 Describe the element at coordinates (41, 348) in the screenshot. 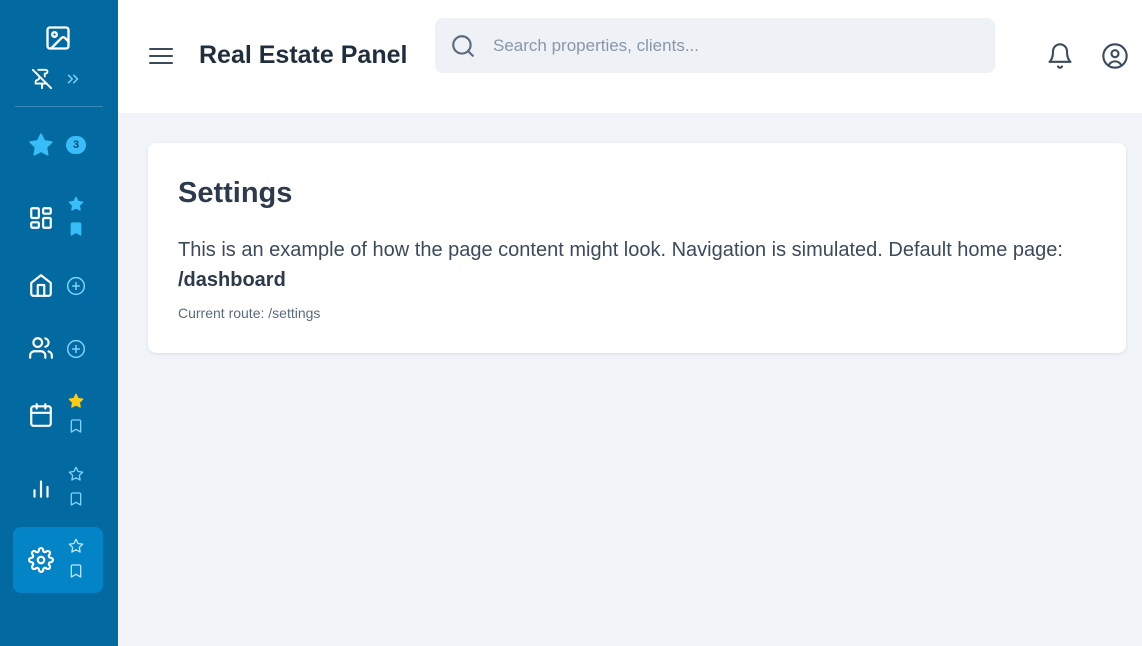

I see `users-icon` at that location.